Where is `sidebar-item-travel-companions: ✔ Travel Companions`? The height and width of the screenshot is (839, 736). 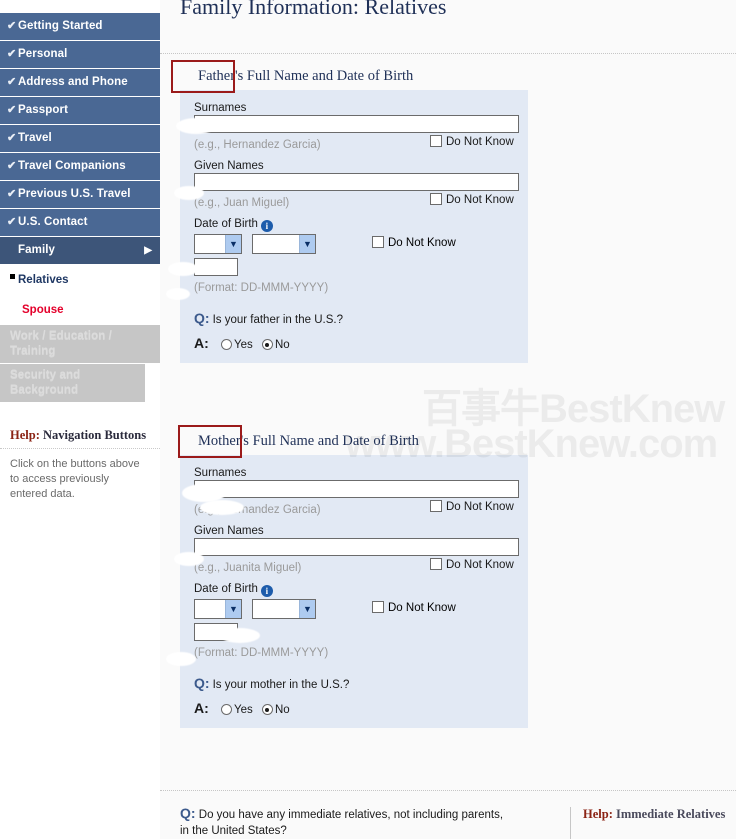 sidebar-item-travel-companions: ✔ Travel Companions is located at coordinates (80, 166).